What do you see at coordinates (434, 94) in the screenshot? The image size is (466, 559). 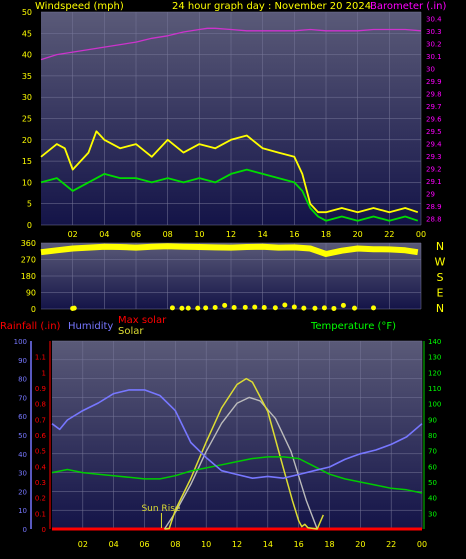 I see `barometer-tick-label: 29.8` at bounding box center [434, 94].